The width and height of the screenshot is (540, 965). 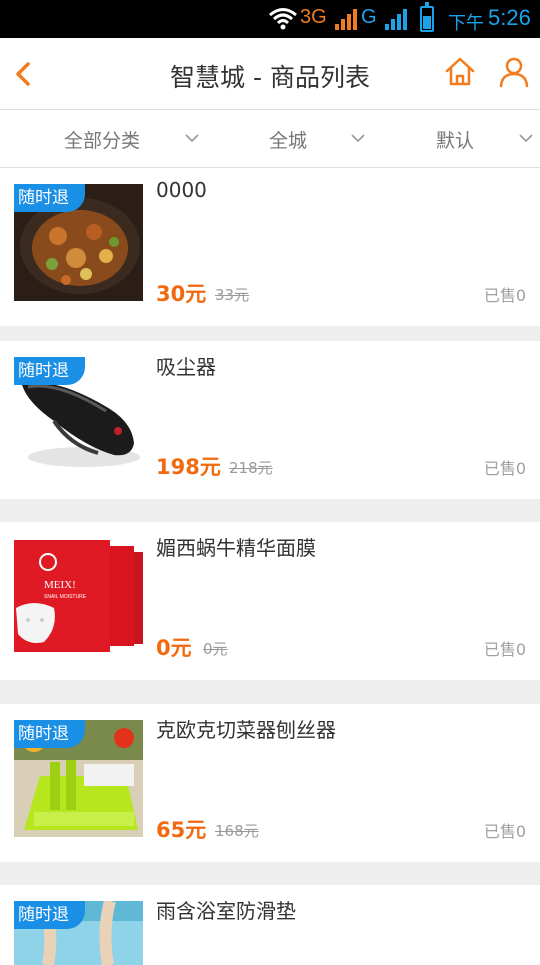 What do you see at coordinates (270, 925) in the screenshot?
I see `product-item: 随时退 雨含浴室防滑垫` at bounding box center [270, 925].